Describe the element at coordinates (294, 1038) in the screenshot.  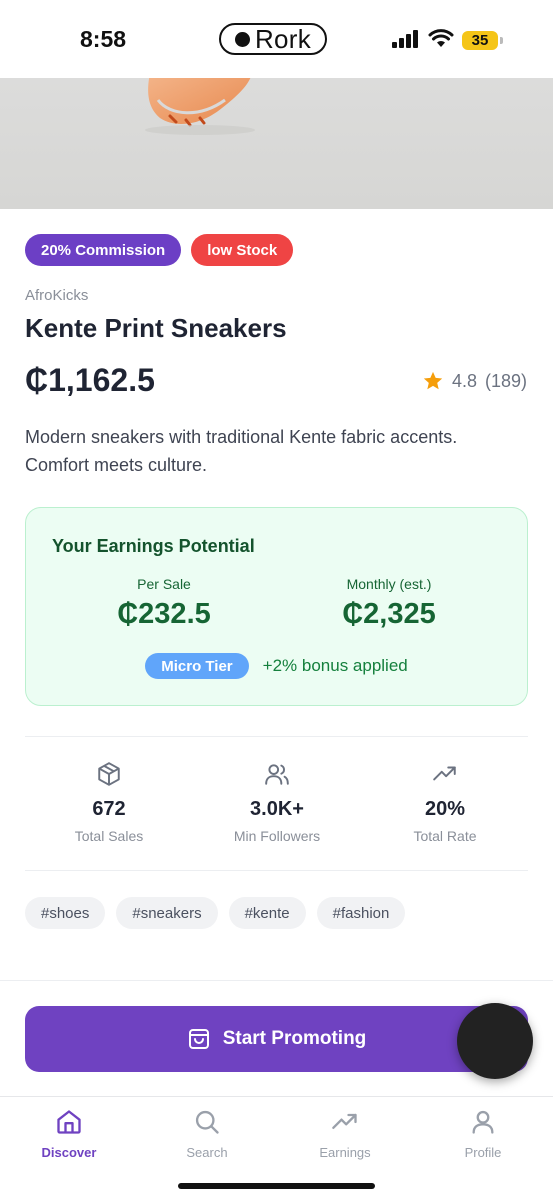
I see `cta-label: Start Promoting` at that location.